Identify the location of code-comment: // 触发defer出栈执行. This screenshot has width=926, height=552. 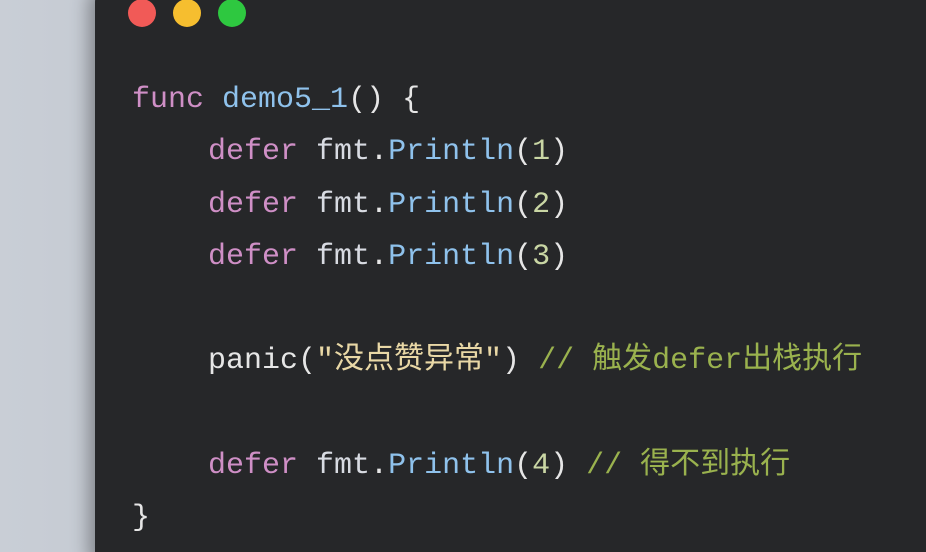
(700, 361).